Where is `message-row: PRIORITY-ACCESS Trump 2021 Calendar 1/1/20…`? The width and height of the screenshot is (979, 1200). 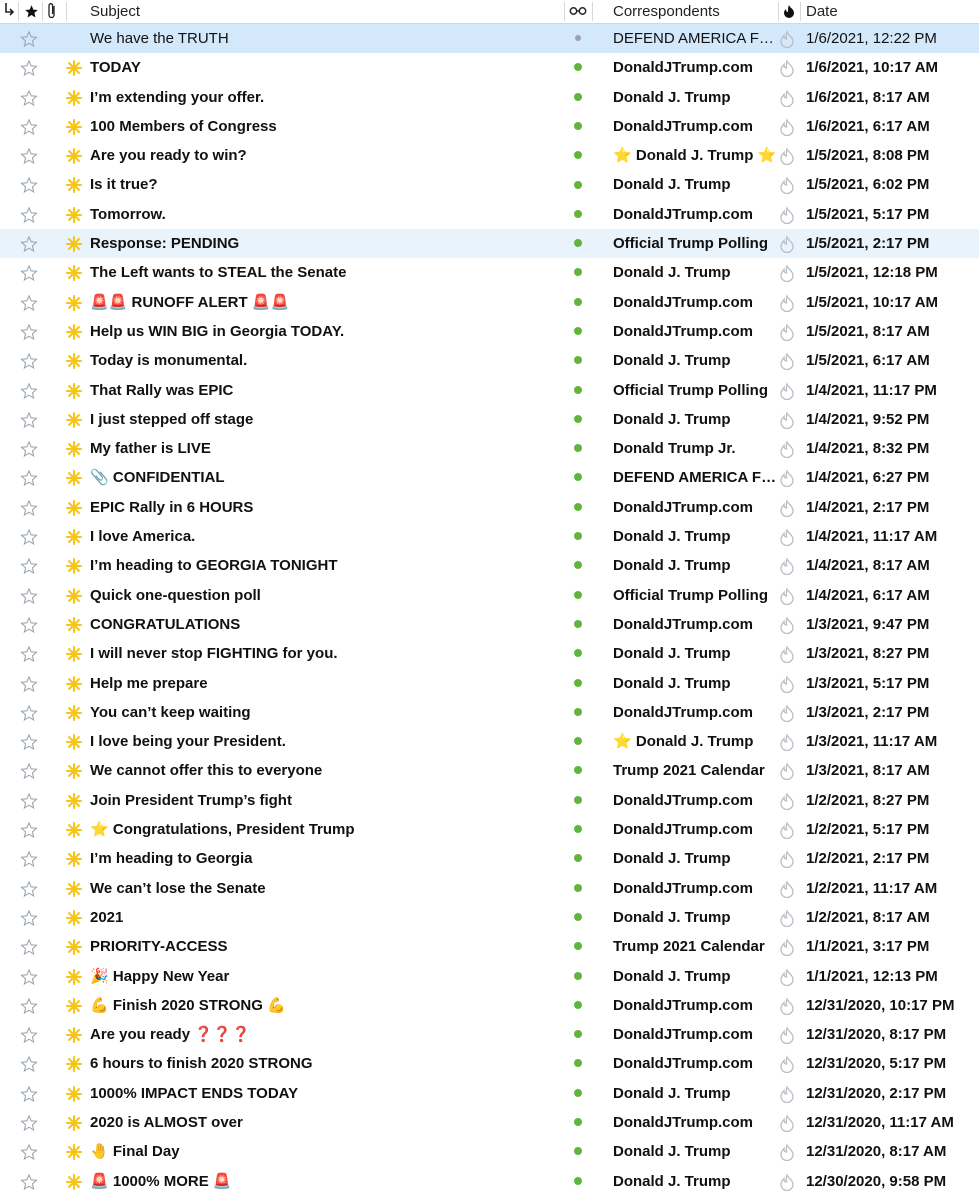
message-row: PRIORITY-ACCESS Trump 2021 Calendar 1/1/20… is located at coordinates (489, 946).